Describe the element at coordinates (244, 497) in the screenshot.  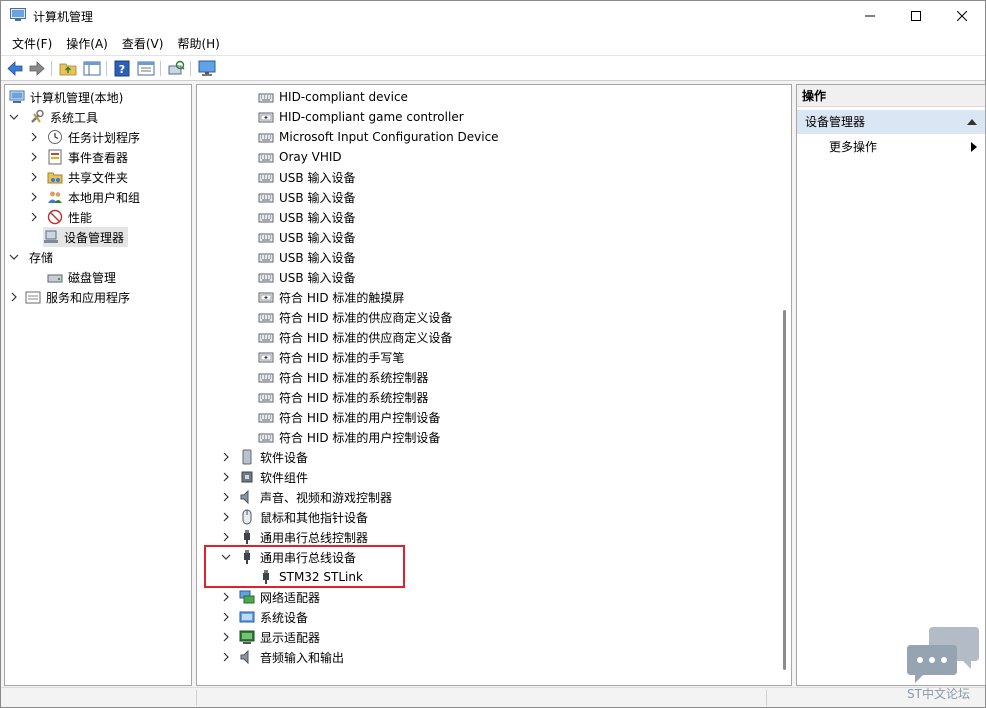
I see `speaker-icon` at that location.